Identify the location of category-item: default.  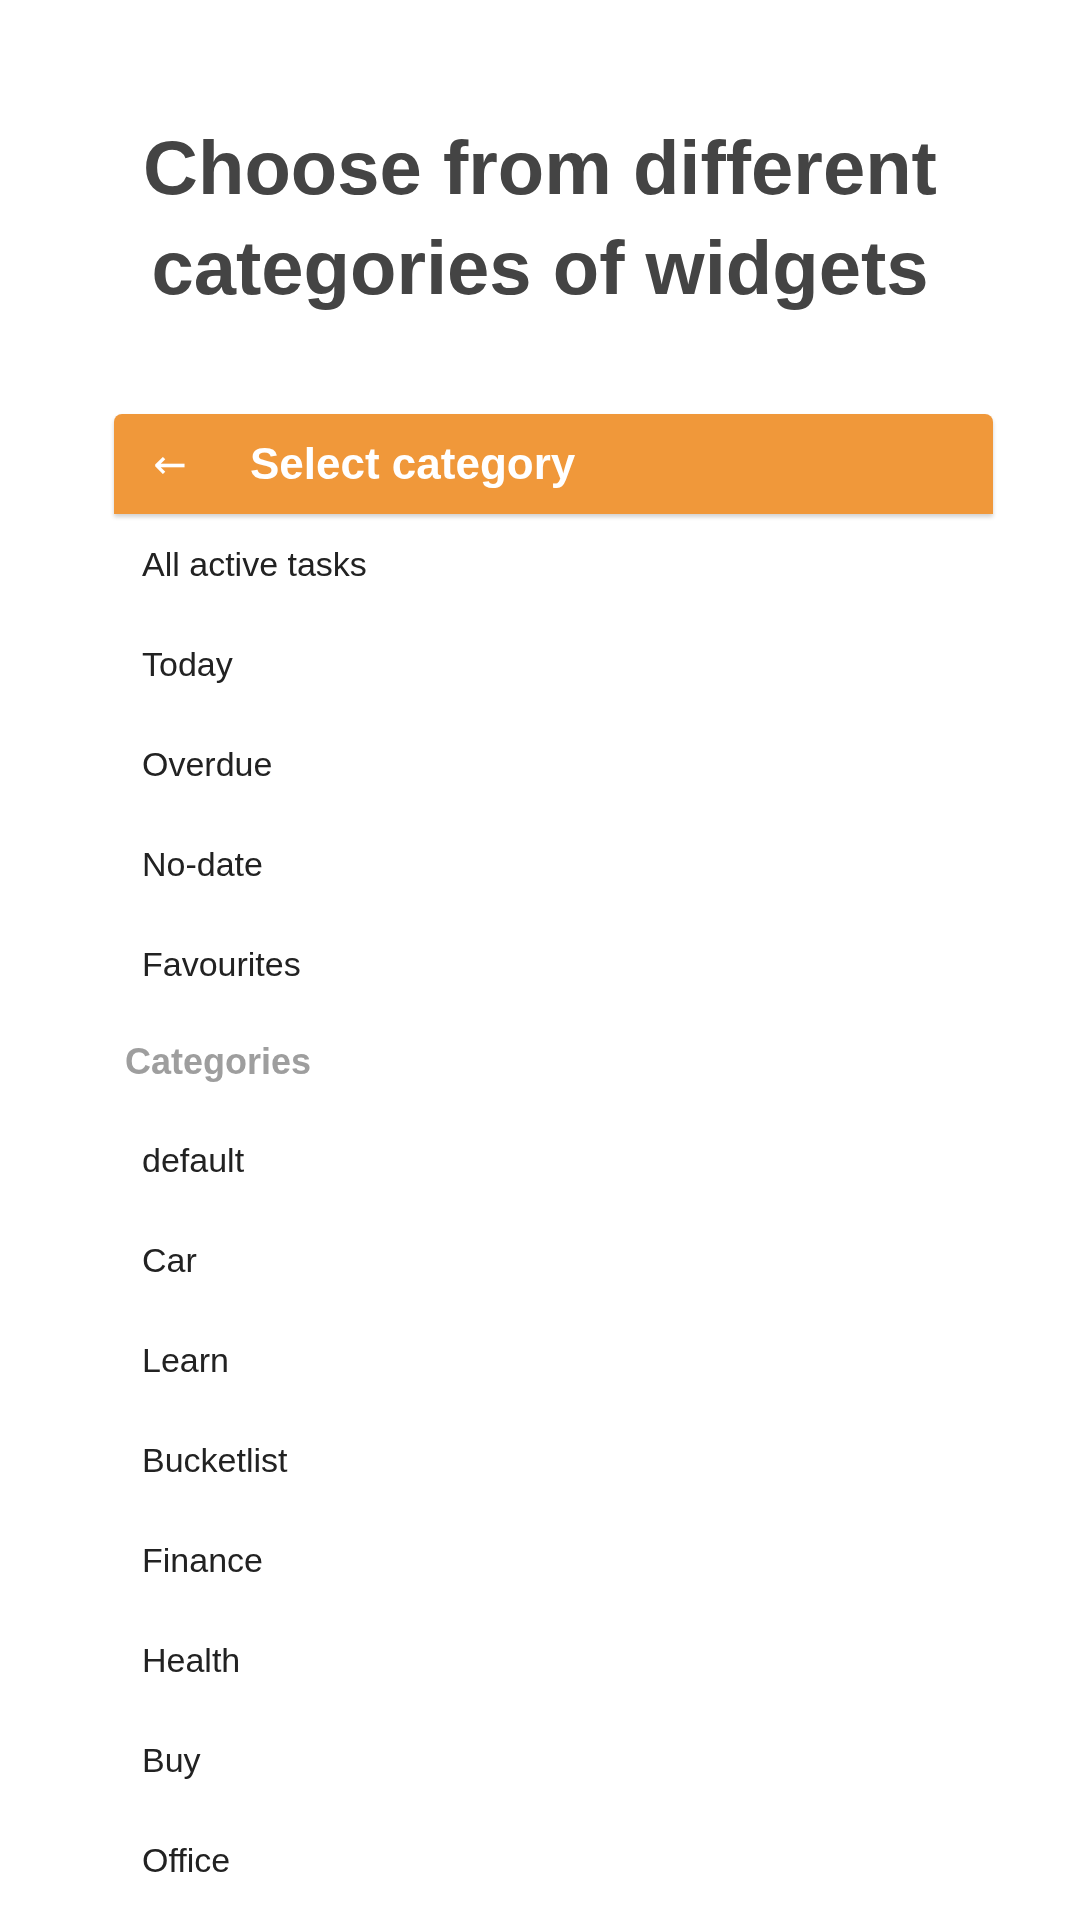
(553, 1160).